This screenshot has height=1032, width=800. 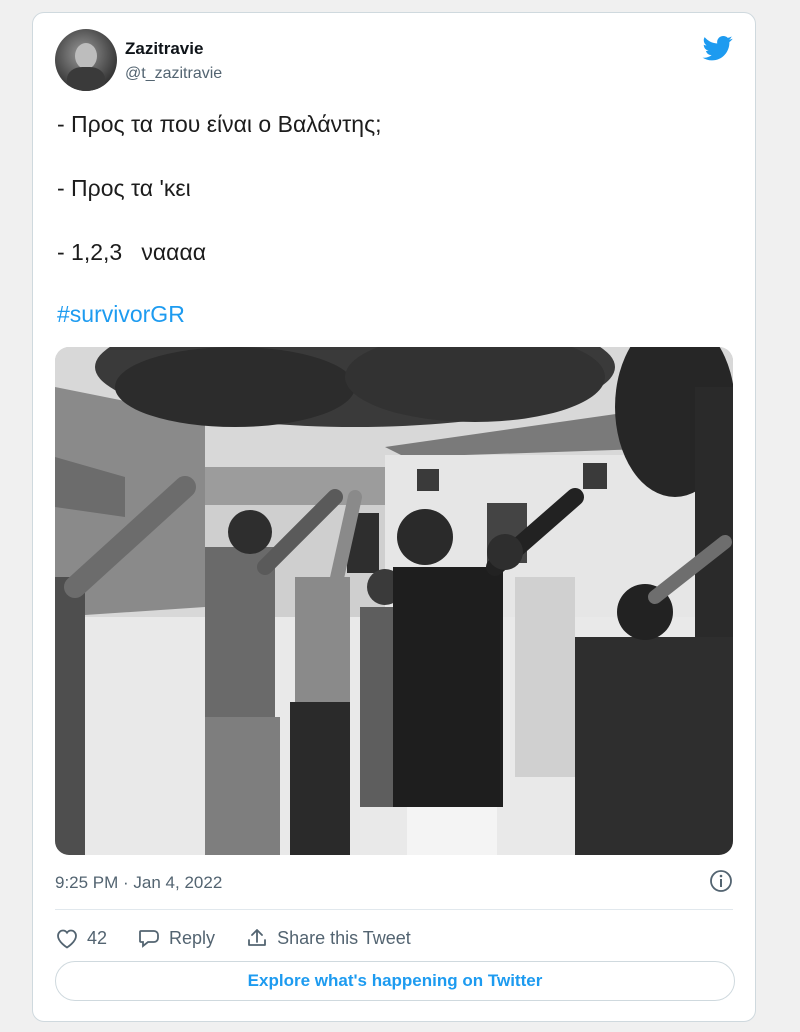 I want to click on avatar, so click(x=86, y=60).